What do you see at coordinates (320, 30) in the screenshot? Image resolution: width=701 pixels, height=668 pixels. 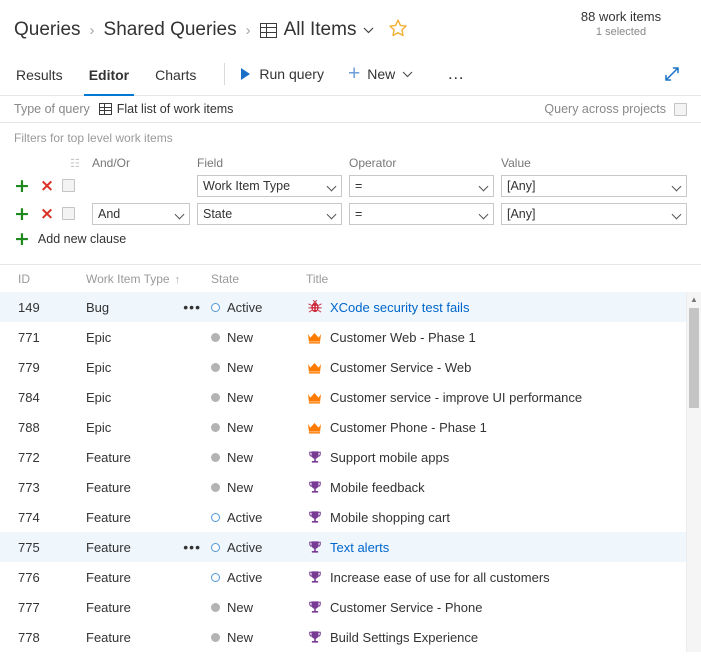 I see `breadcrumb-item-all-items: All Items` at bounding box center [320, 30].